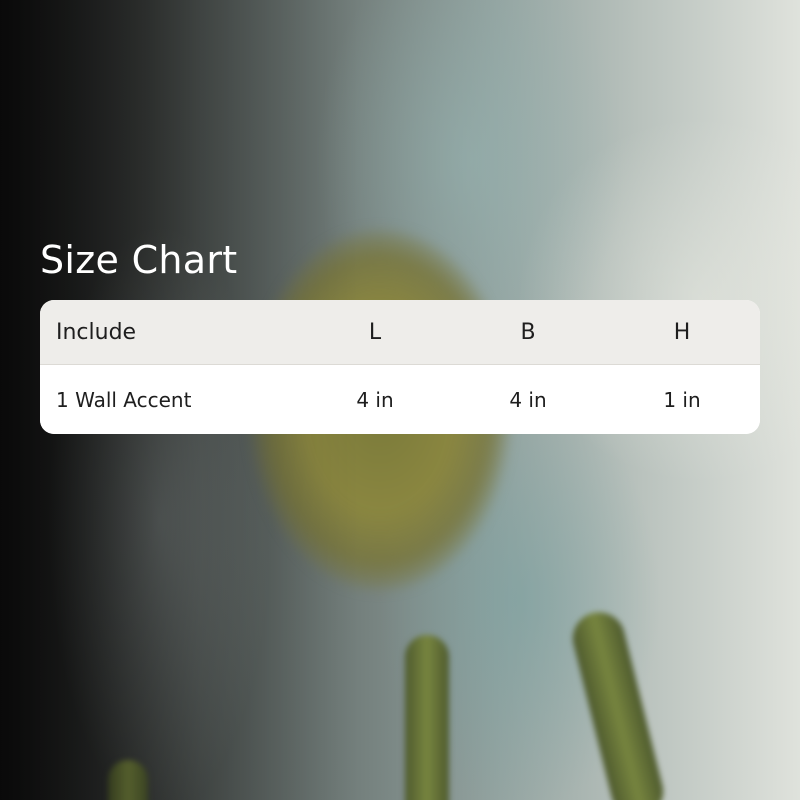 The height and width of the screenshot is (800, 800). I want to click on page-title: Size Chart, so click(139, 260).